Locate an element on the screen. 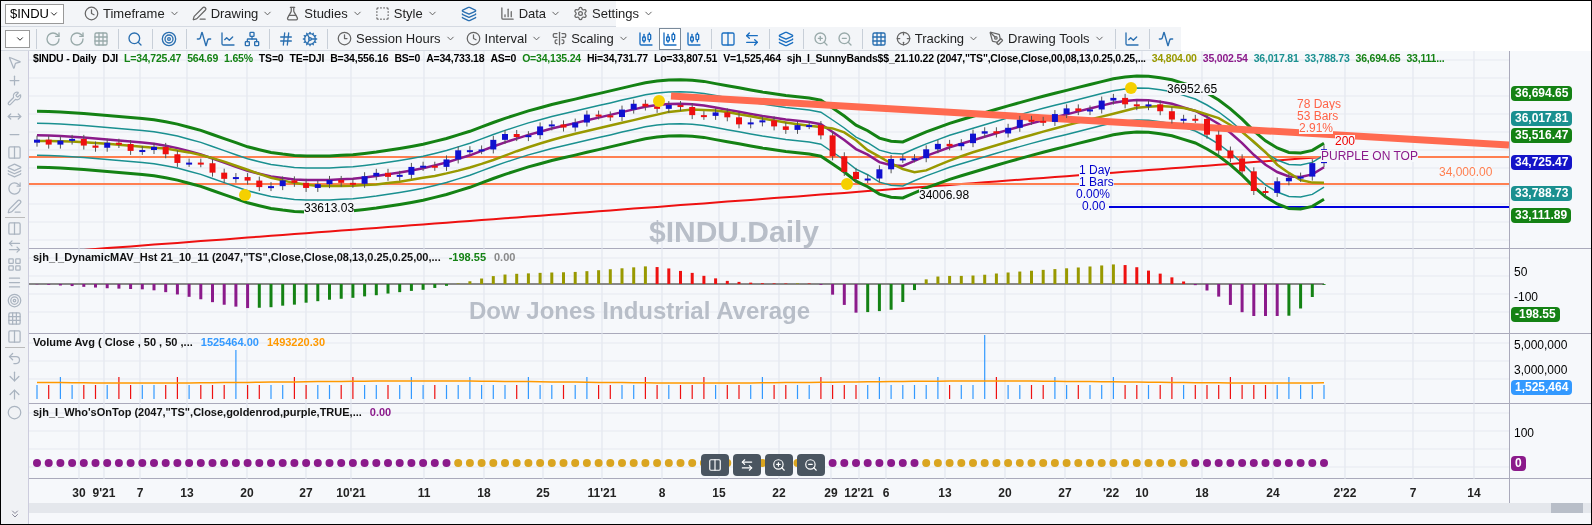 Image resolution: width=1592 pixels, height=525 pixels. chart-header-text: 564.69 is located at coordinates (203, 58).